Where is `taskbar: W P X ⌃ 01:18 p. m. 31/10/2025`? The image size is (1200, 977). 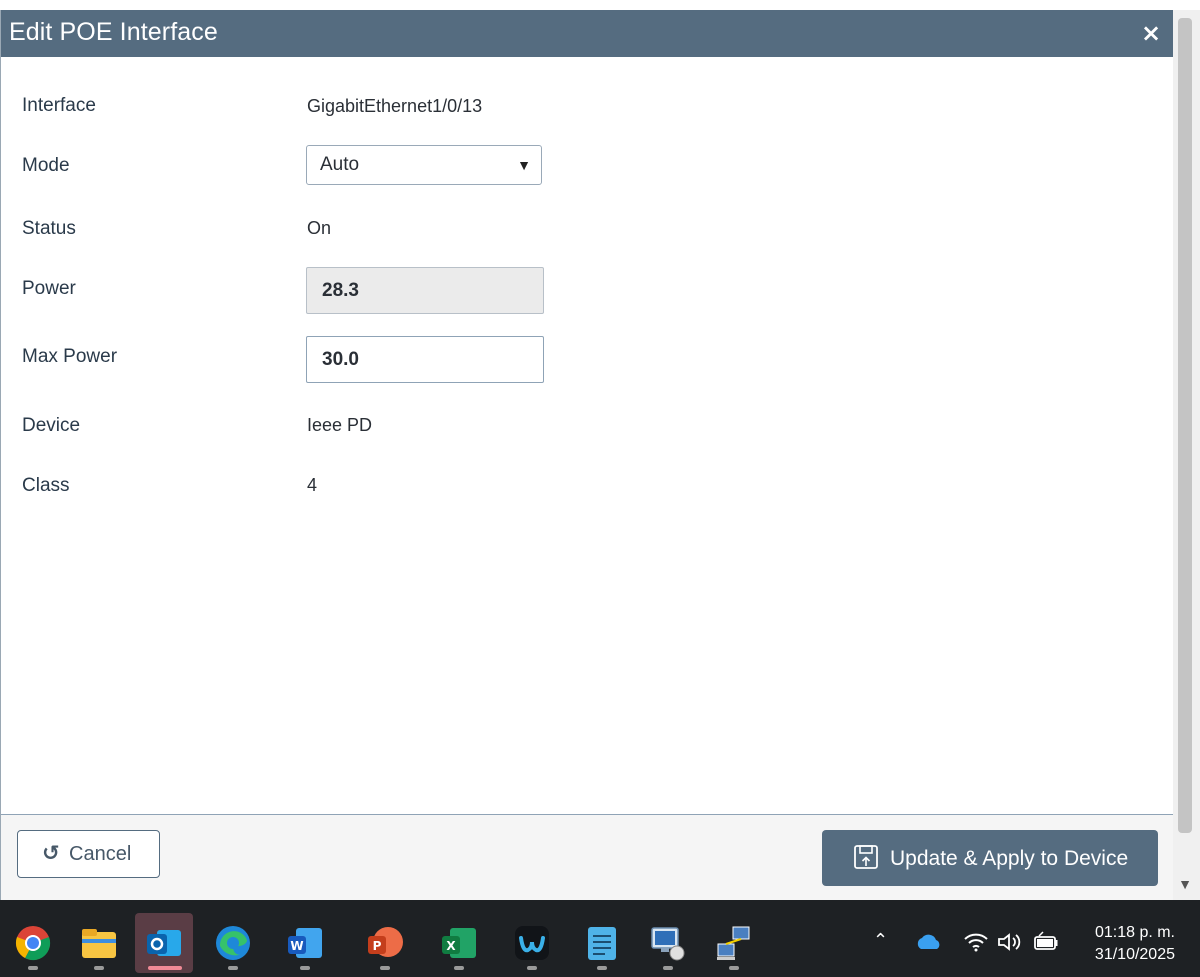 taskbar: W P X ⌃ 01:18 p. m. 31/10/2025 is located at coordinates (600, 938).